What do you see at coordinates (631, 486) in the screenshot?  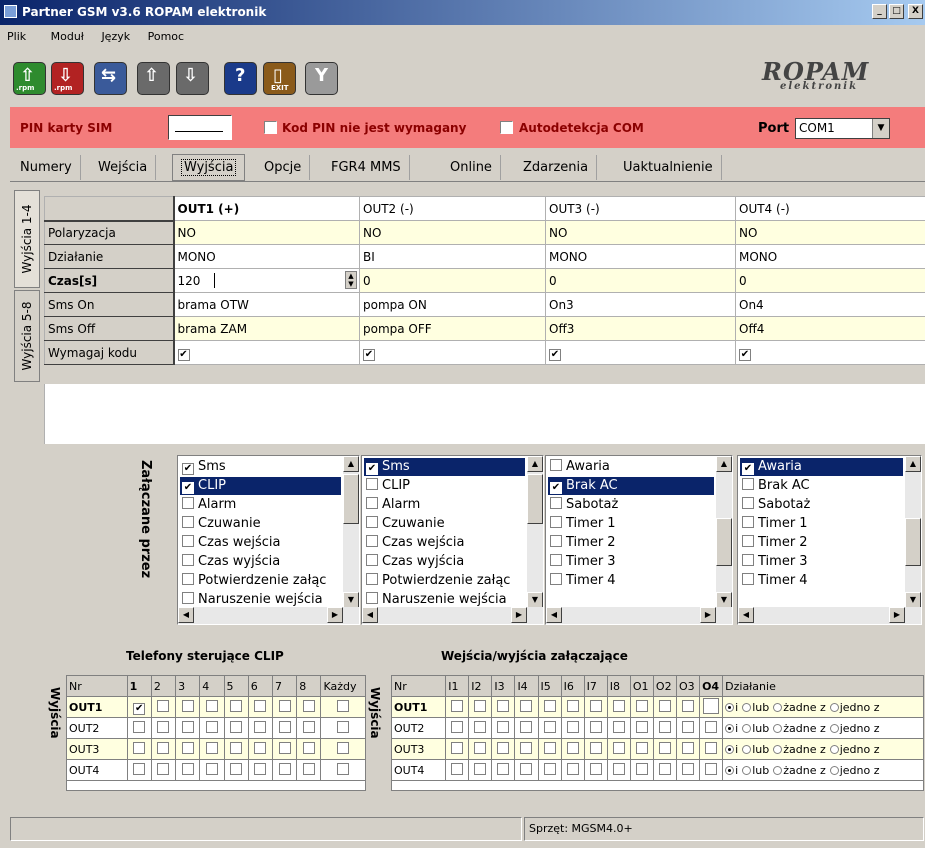 I see `list-item: ✔ Brak AC` at bounding box center [631, 486].